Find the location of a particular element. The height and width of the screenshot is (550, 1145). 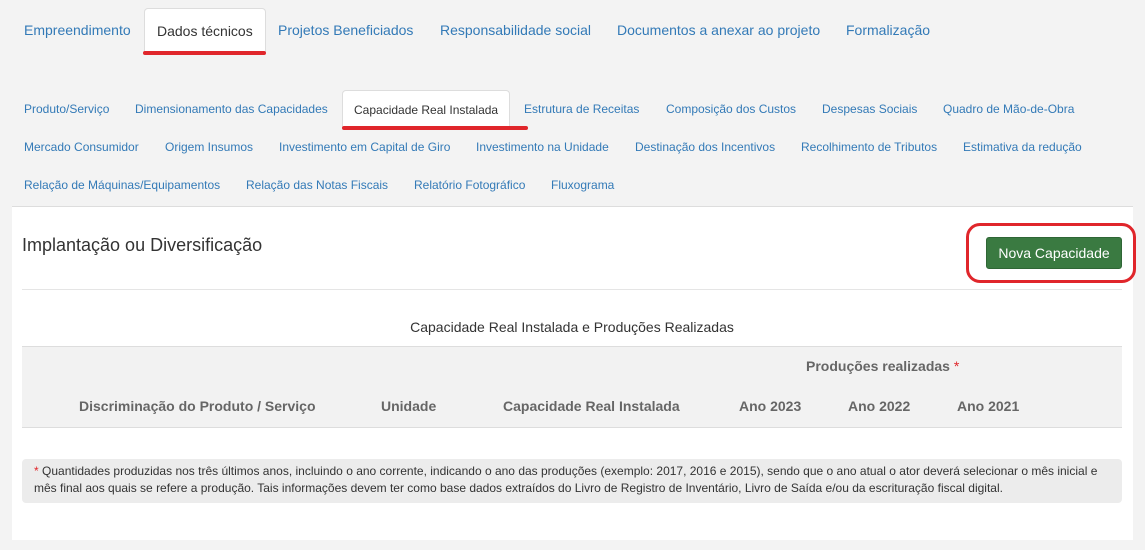

tab-empreendimento: Empreendimento is located at coordinates (77, 30).